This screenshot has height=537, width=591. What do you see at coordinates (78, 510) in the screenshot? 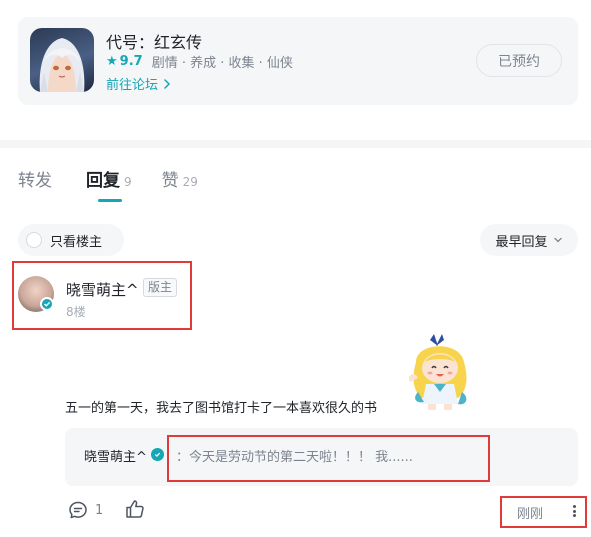
I see `comment-icon` at bounding box center [78, 510].